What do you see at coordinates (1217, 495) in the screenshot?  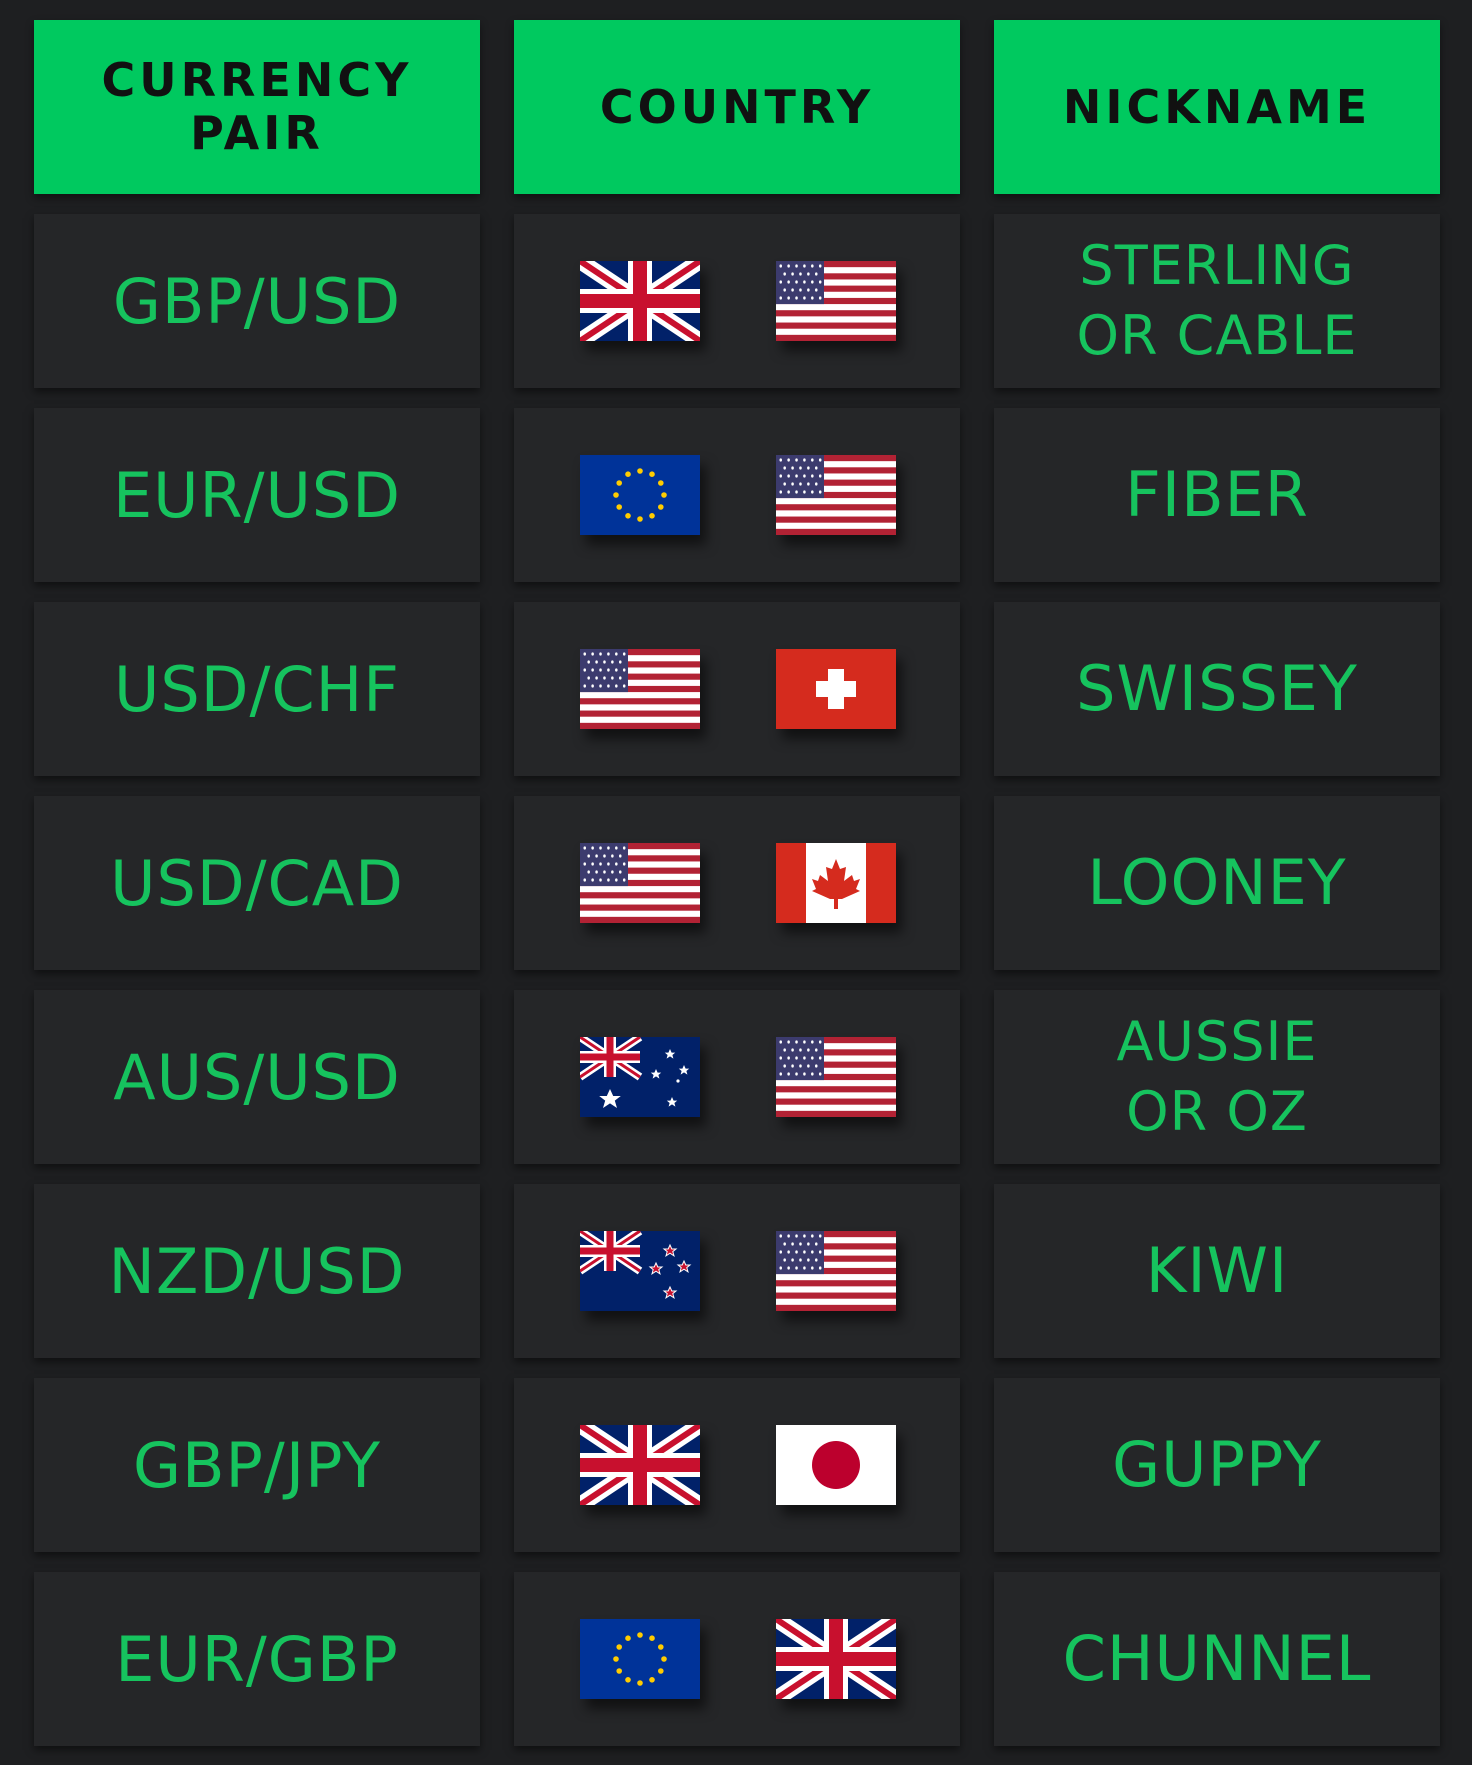 I see `nickname-cell: FIBER` at bounding box center [1217, 495].